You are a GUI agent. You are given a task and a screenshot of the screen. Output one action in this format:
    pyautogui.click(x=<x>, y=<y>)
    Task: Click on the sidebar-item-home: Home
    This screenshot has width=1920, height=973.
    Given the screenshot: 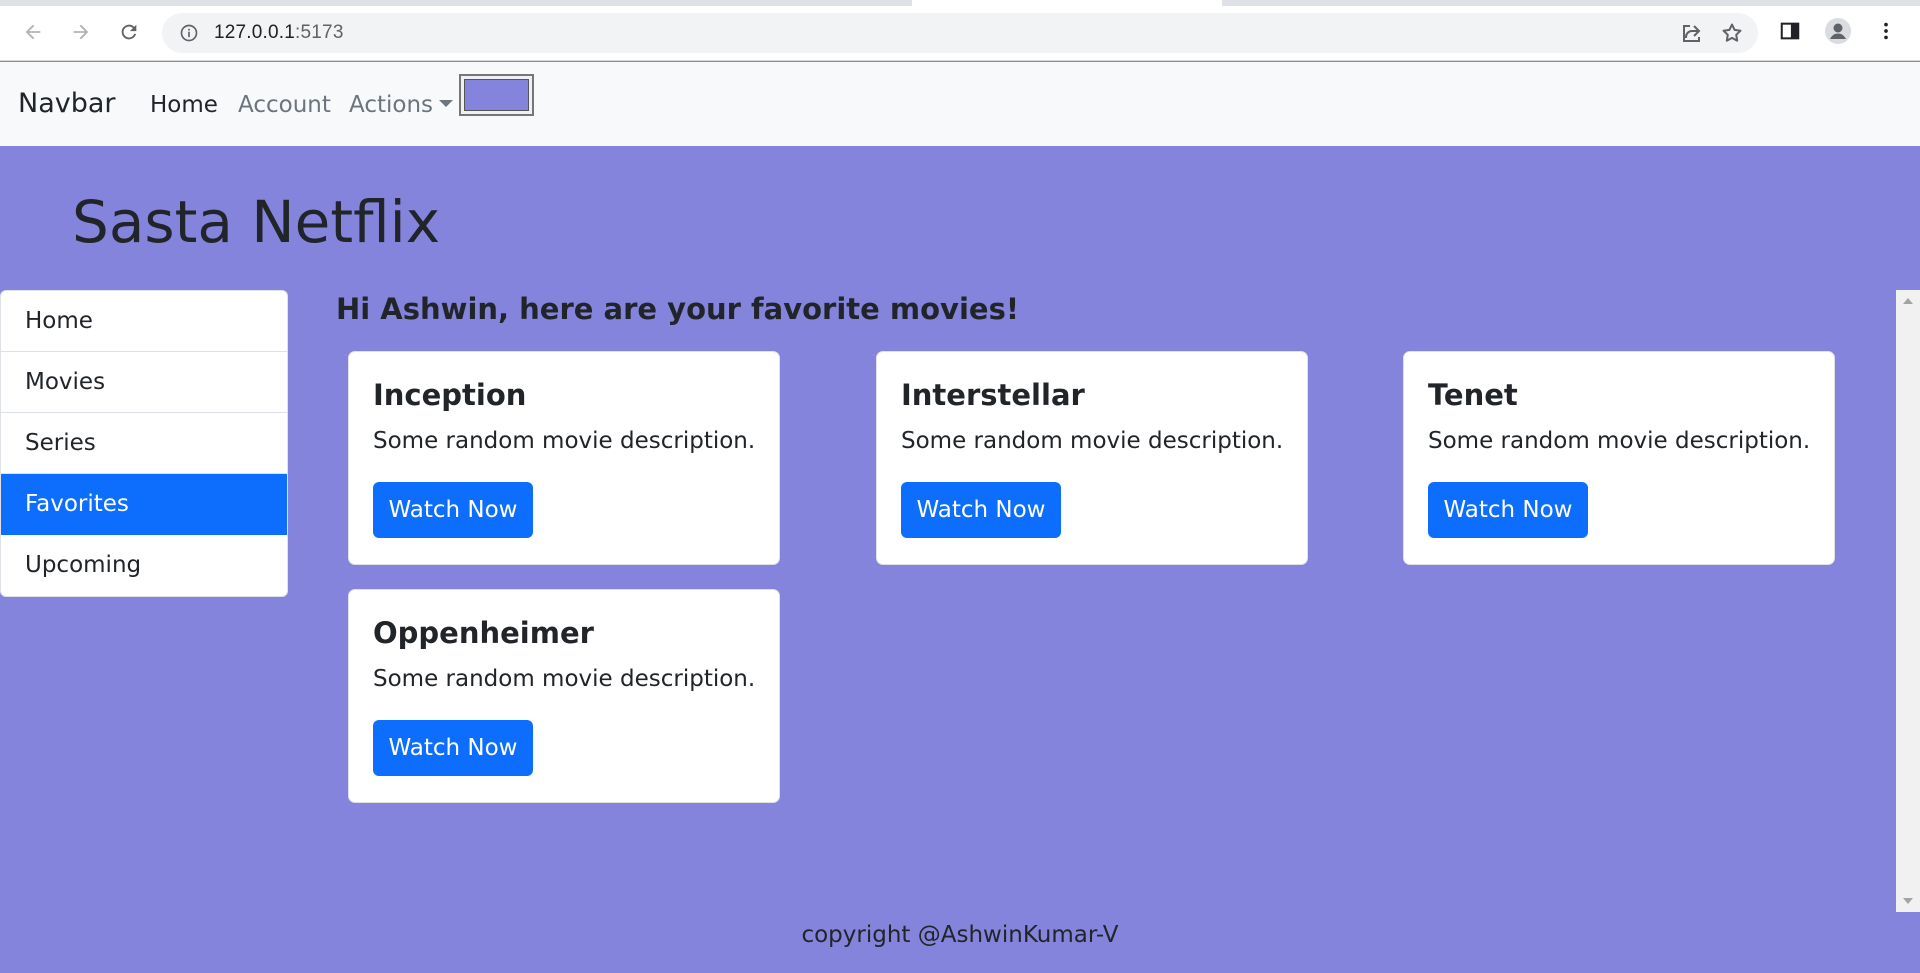 What is the action you would take?
    pyautogui.click(x=144, y=321)
    